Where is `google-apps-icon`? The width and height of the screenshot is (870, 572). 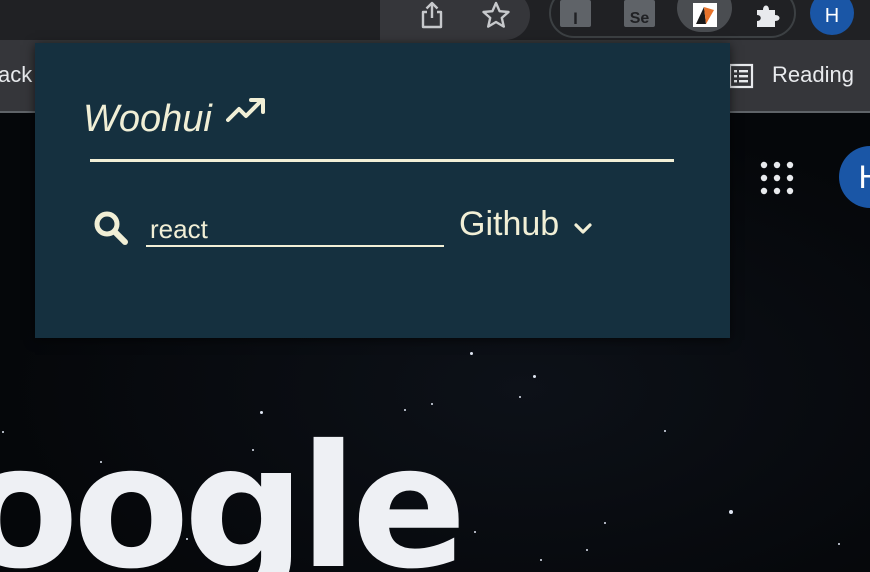
google-apps-icon is located at coordinates (777, 178).